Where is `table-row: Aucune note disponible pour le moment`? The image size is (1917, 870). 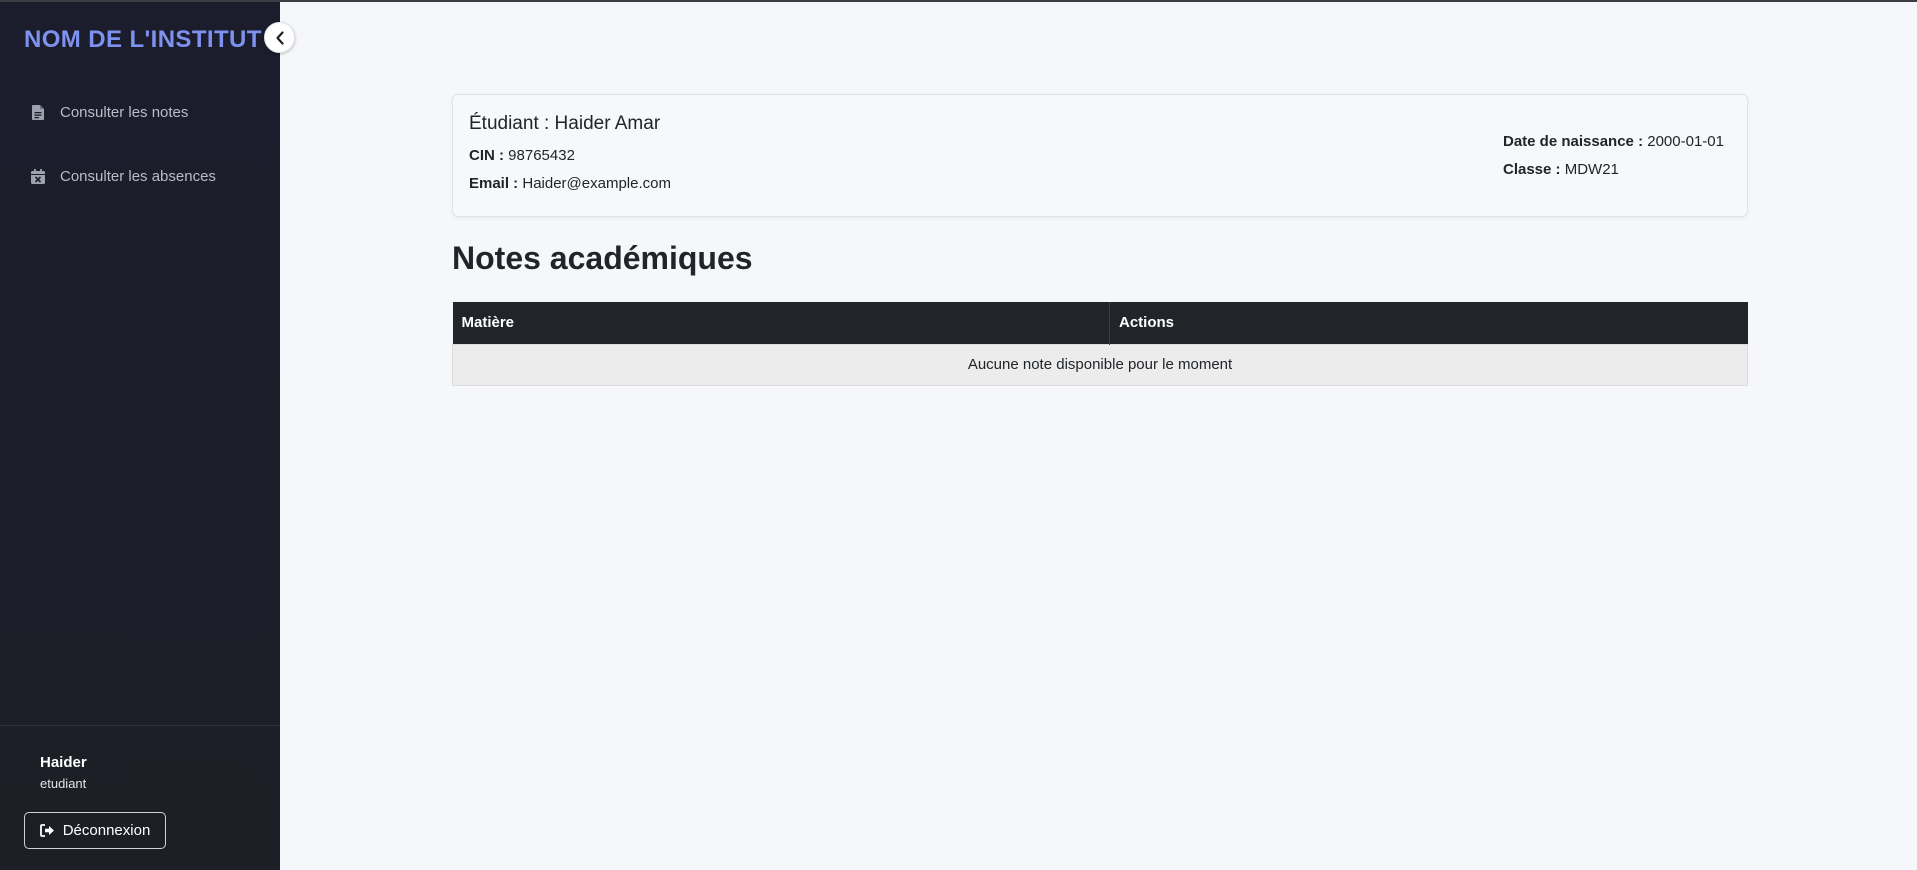 table-row: Aucune note disponible pour le moment is located at coordinates (1100, 364).